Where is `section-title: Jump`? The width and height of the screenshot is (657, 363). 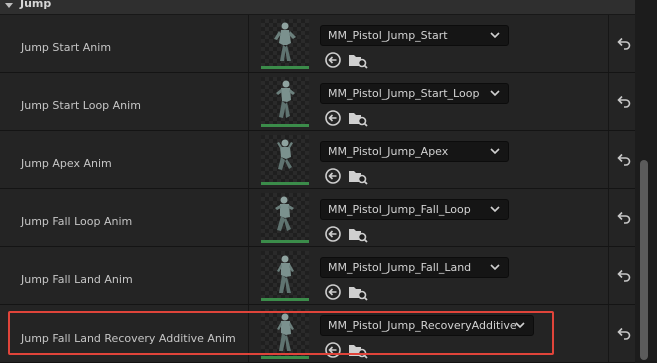 section-title: Jump is located at coordinates (36, 5).